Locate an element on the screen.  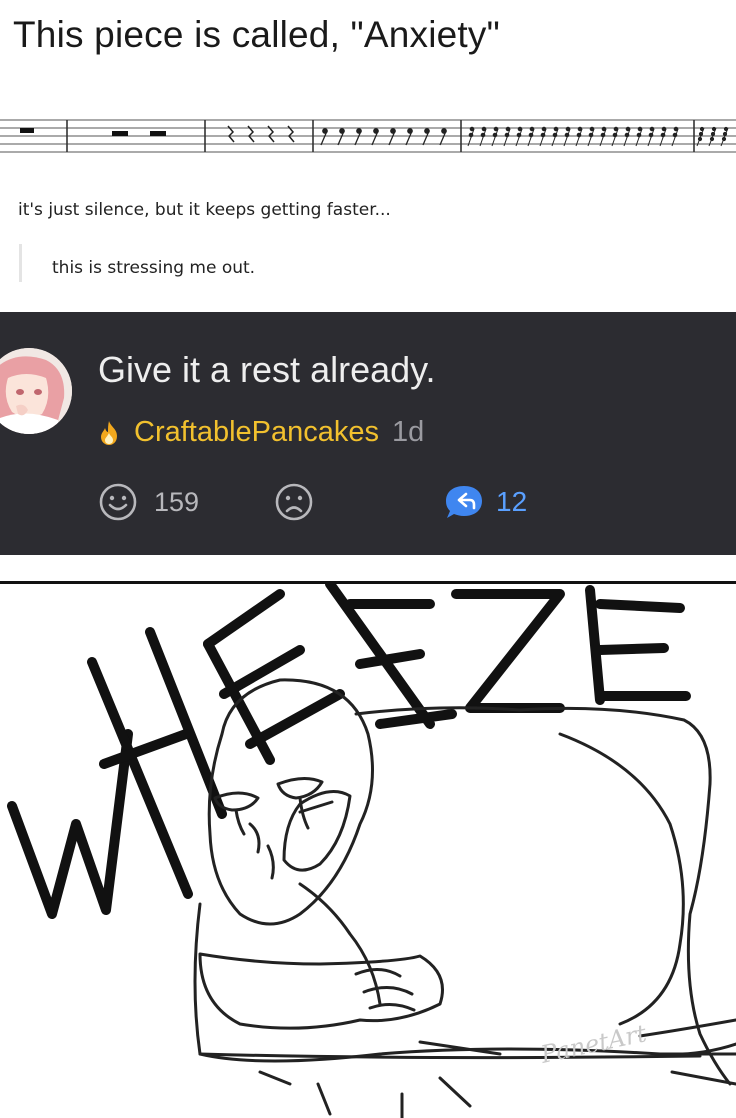
quote-bar is located at coordinates (20, 263).